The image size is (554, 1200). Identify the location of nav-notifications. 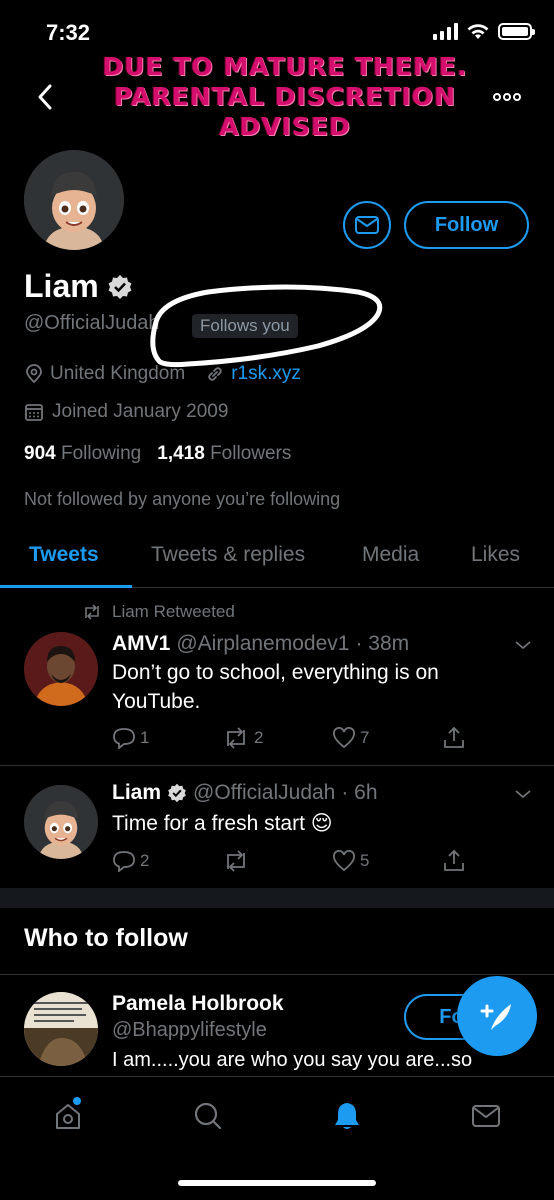
(347, 1116).